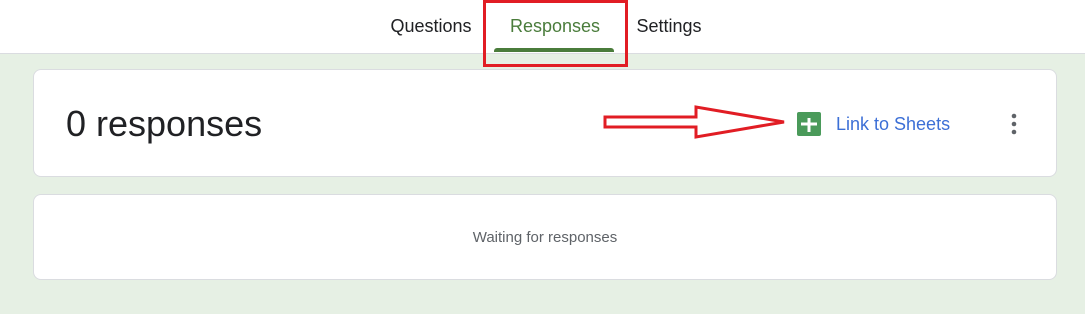  I want to click on more-vert-icon, so click(1014, 124).